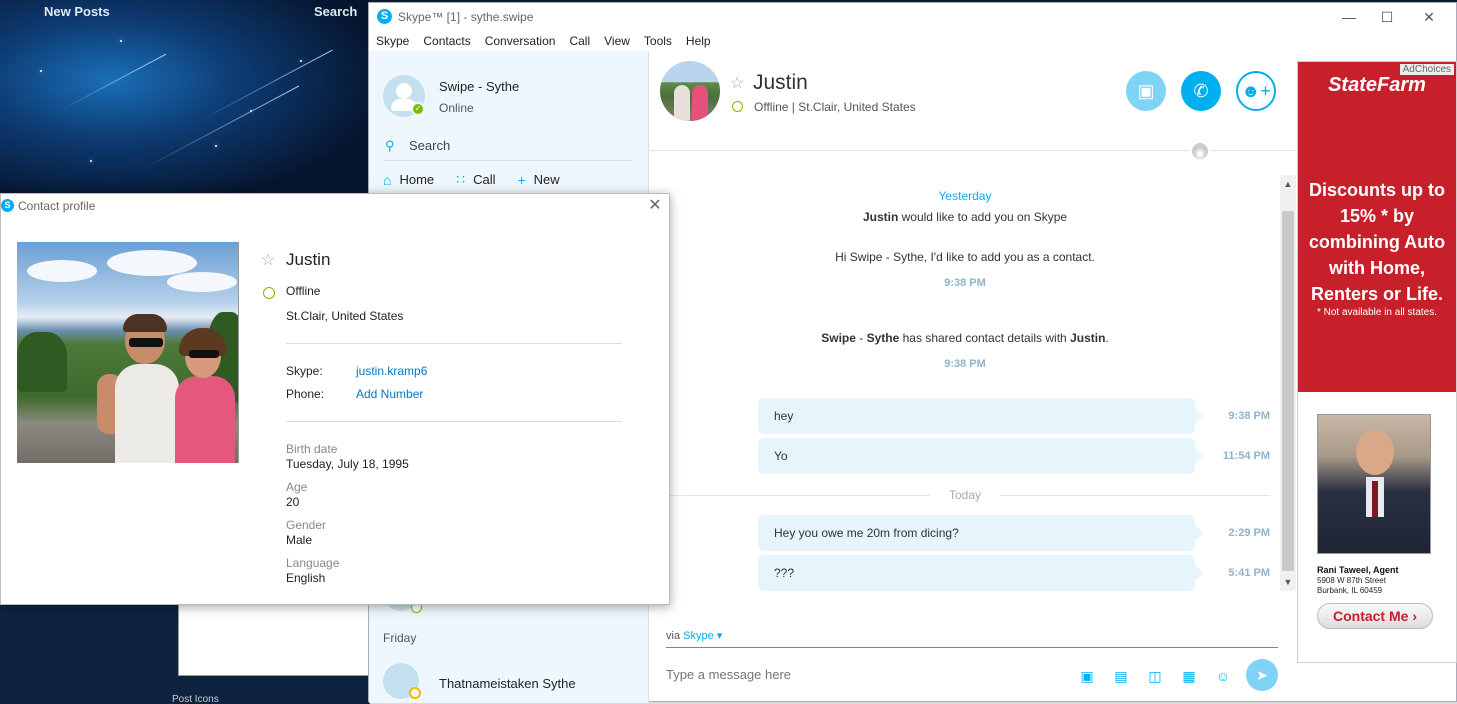  I want to click on sidebar-item-label: Home, so click(417, 179).